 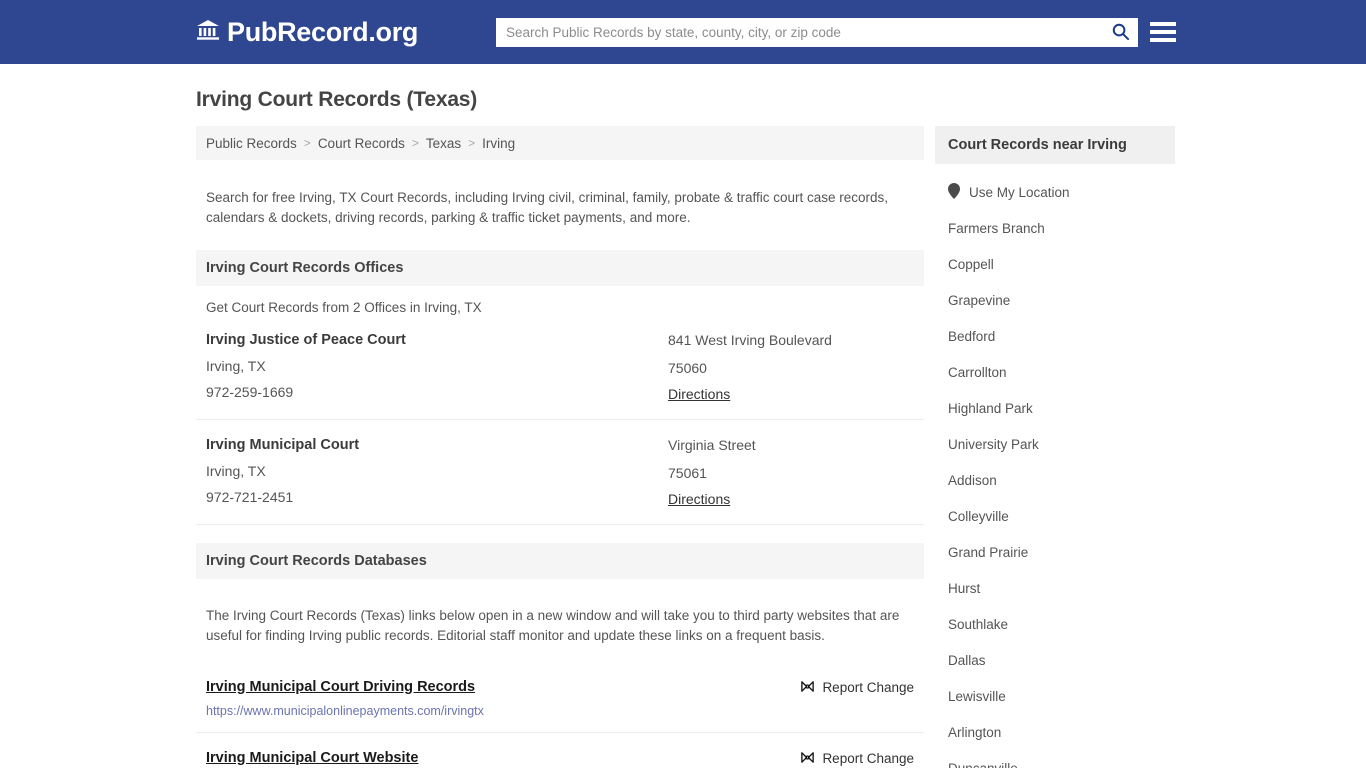 What do you see at coordinates (750, 339) in the screenshot?
I see `office-address: 841 West Irving Boulevard` at bounding box center [750, 339].